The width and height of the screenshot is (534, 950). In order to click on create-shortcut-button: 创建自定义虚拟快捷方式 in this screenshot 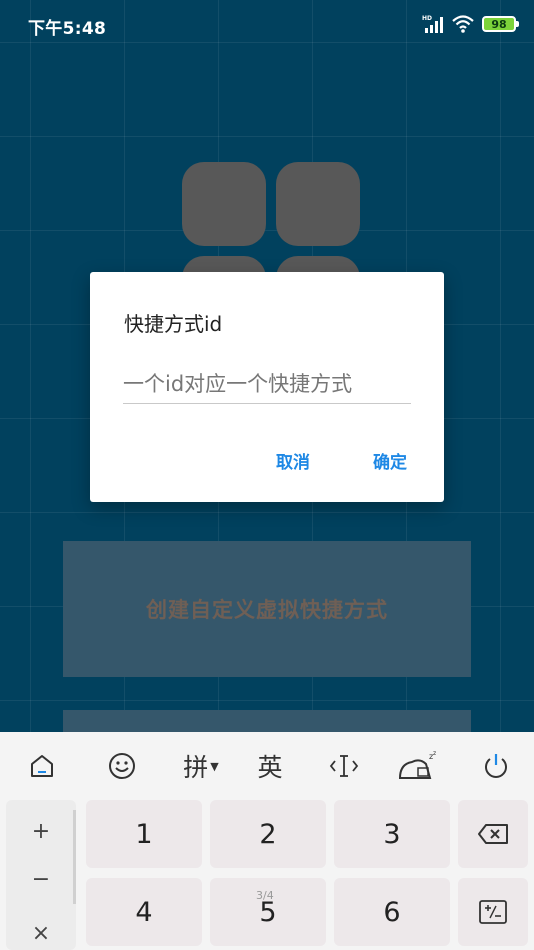, I will do `click(267, 609)`.